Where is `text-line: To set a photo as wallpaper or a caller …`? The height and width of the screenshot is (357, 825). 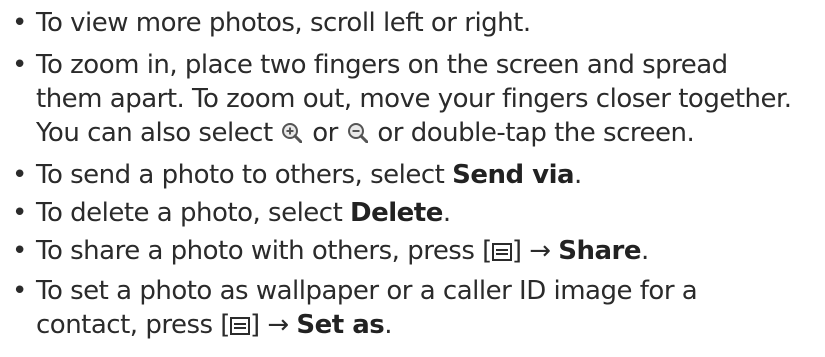 text-line: To set a photo as wallpaper or a caller … is located at coordinates (367, 291).